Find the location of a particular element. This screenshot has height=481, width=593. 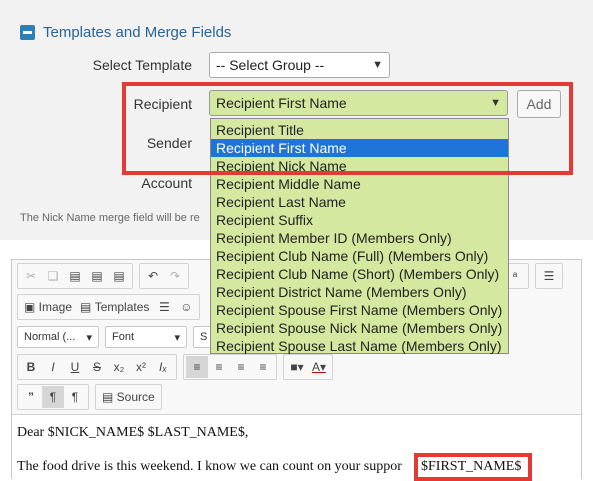

dropdown-option: Recipient Middle Name is located at coordinates (359, 184).